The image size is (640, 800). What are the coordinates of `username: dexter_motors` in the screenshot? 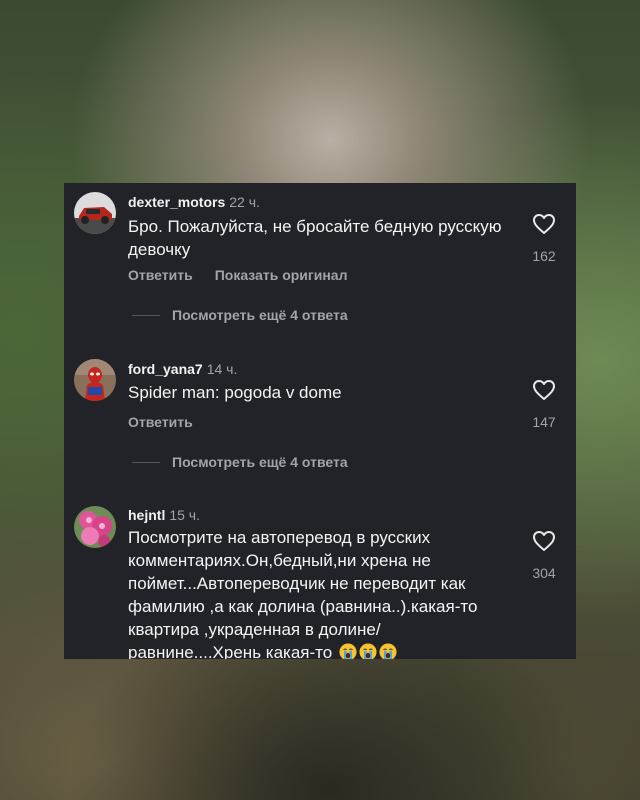 It's located at (176, 202).